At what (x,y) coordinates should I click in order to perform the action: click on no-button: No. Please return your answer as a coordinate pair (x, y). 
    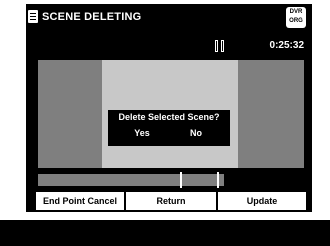
    Looking at the image, I should click on (196, 133).